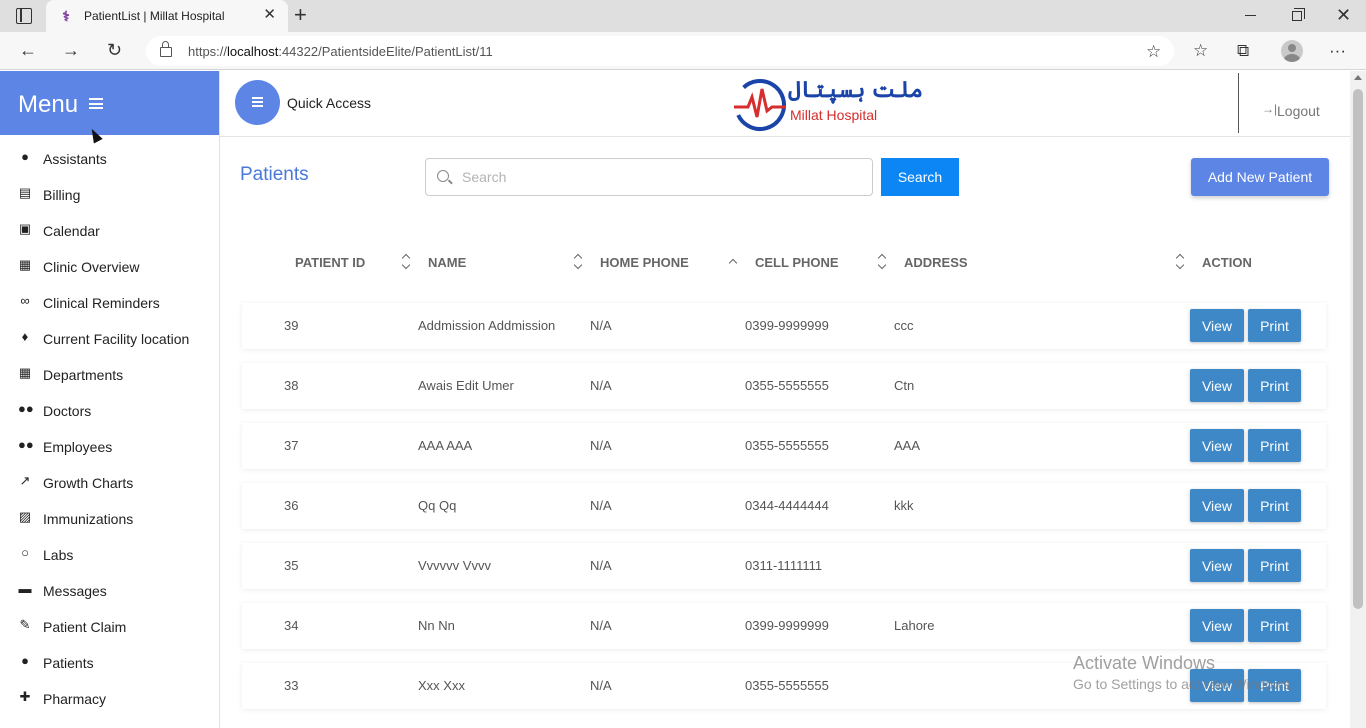 Image resolution: width=1366 pixels, height=728 pixels. I want to click on patient-id-cell: 38, so click(291, 385).